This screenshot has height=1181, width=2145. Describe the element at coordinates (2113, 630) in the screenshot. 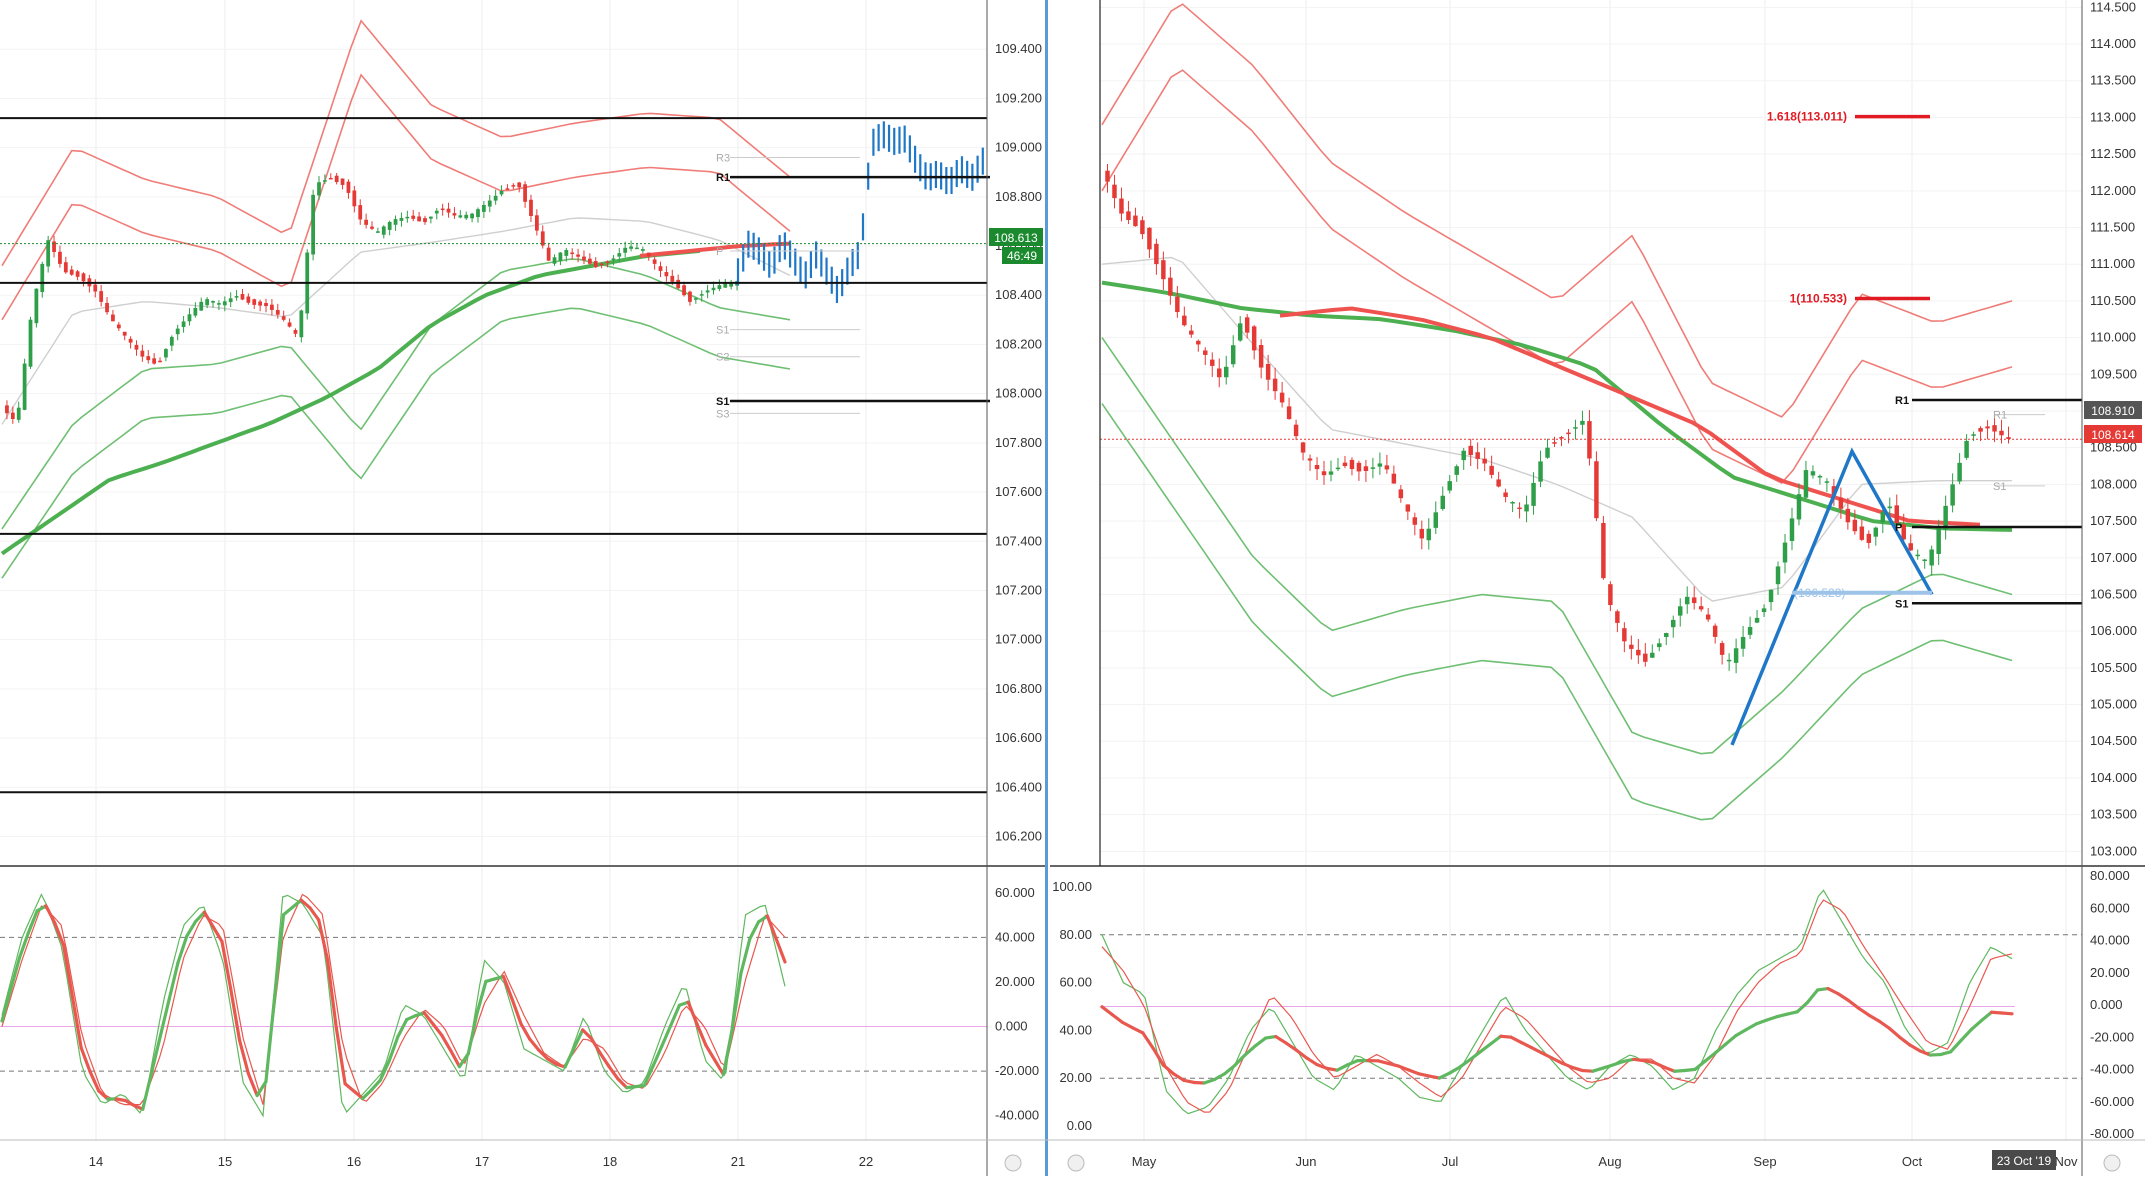

I see `right-y-tick-17: 106.000` at that location.